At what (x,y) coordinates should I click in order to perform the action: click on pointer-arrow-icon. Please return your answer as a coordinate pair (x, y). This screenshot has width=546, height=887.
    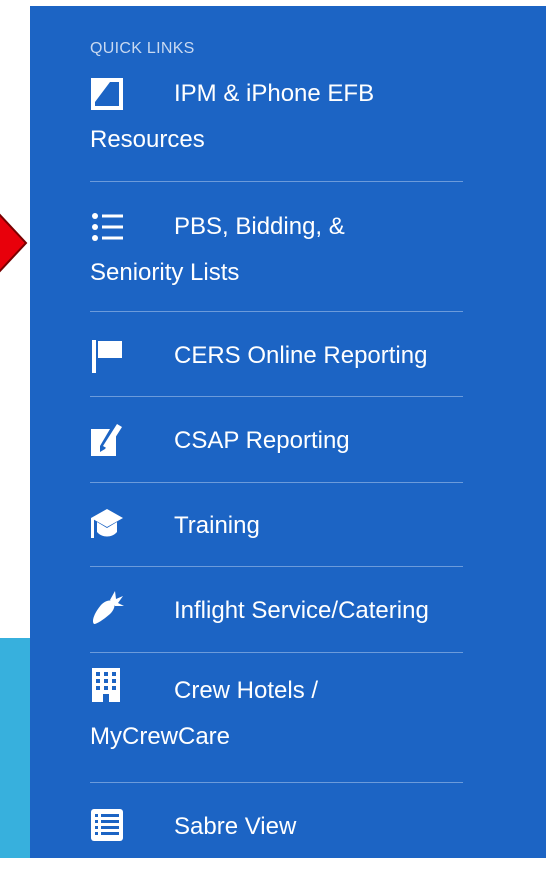
    Looking at the image, I should click on (14, 243).